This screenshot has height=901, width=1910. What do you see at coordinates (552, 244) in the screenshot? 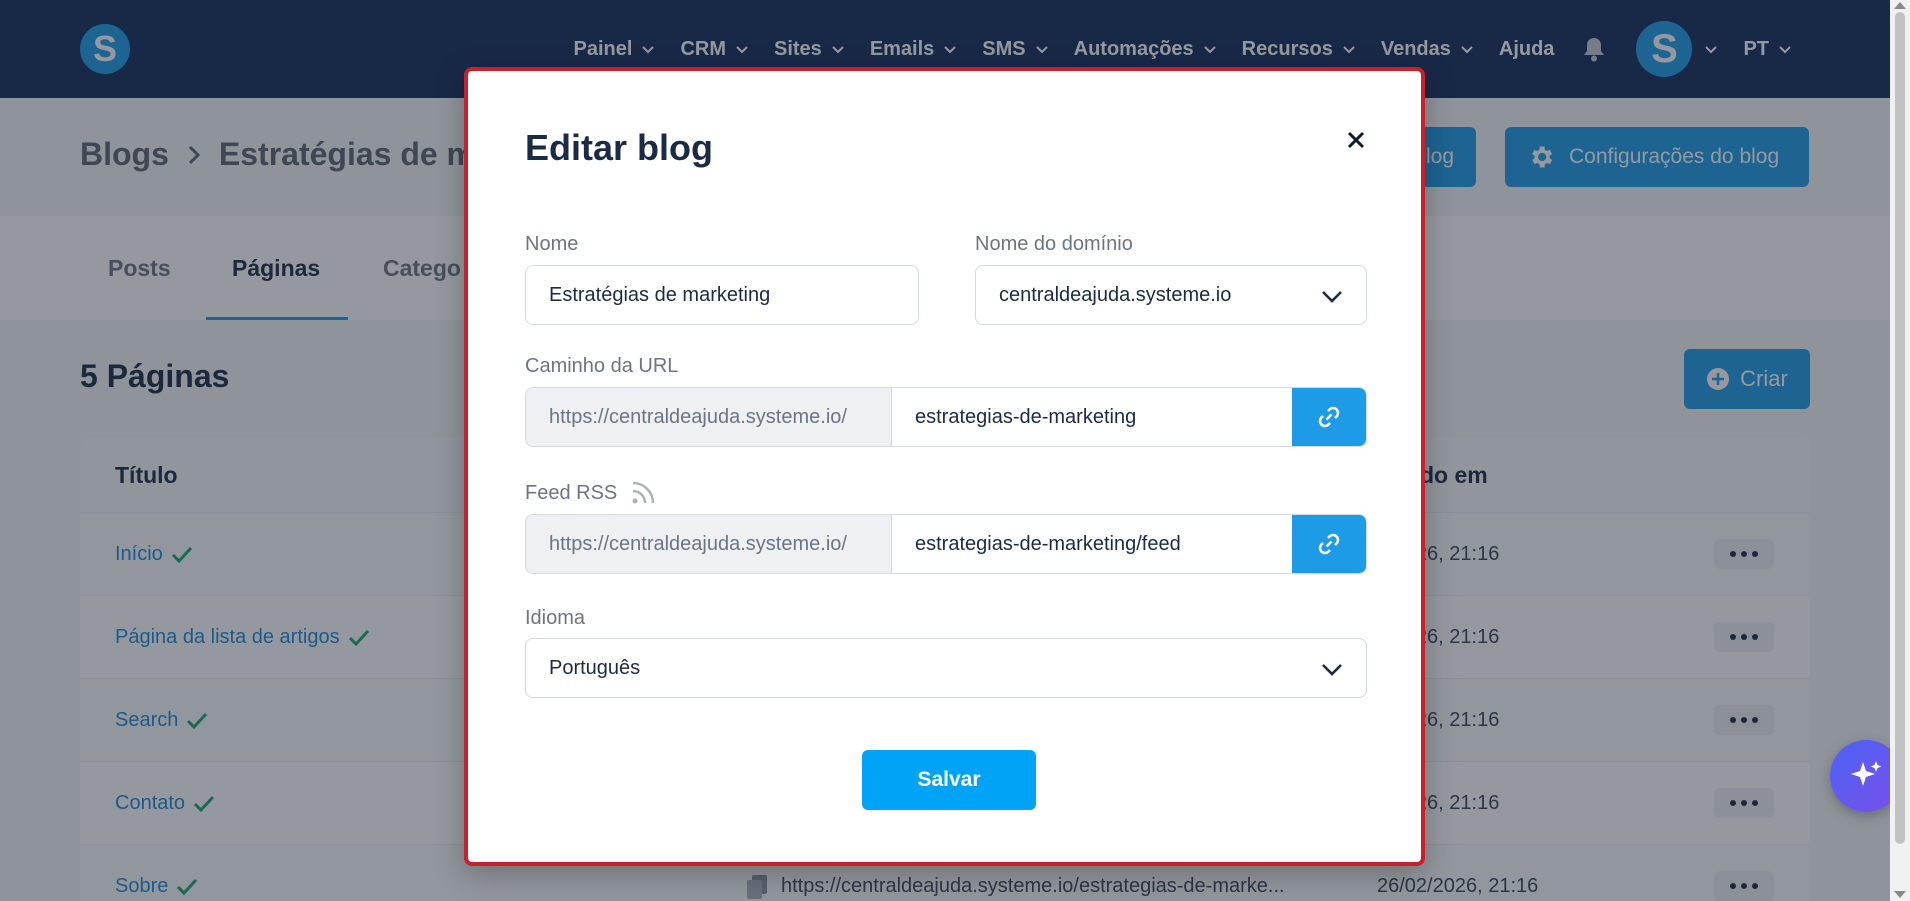
I see `name-label: Nome` at bounding box center [552, 244].